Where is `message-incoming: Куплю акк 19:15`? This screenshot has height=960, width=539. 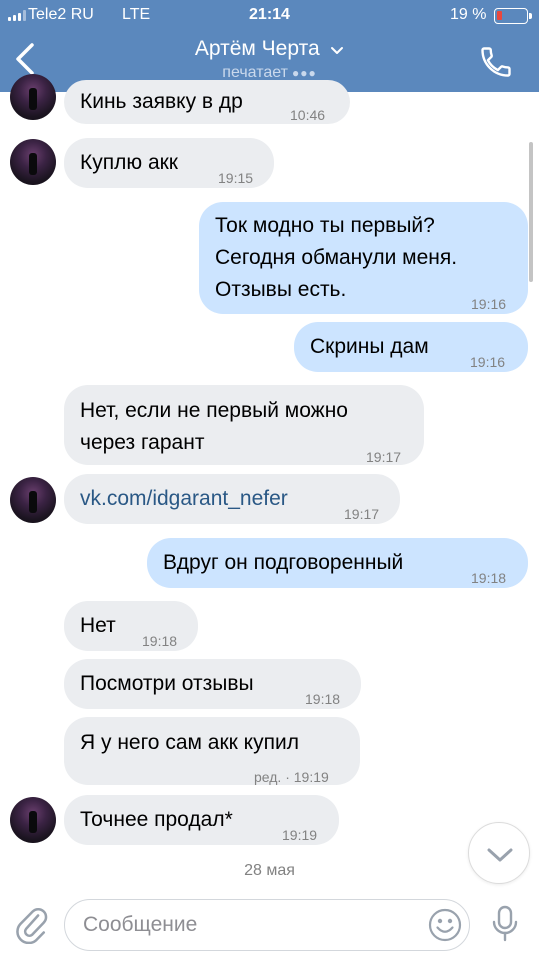
message-incoming: Куплю акк 19:15 is located at coordinates (169, 163).